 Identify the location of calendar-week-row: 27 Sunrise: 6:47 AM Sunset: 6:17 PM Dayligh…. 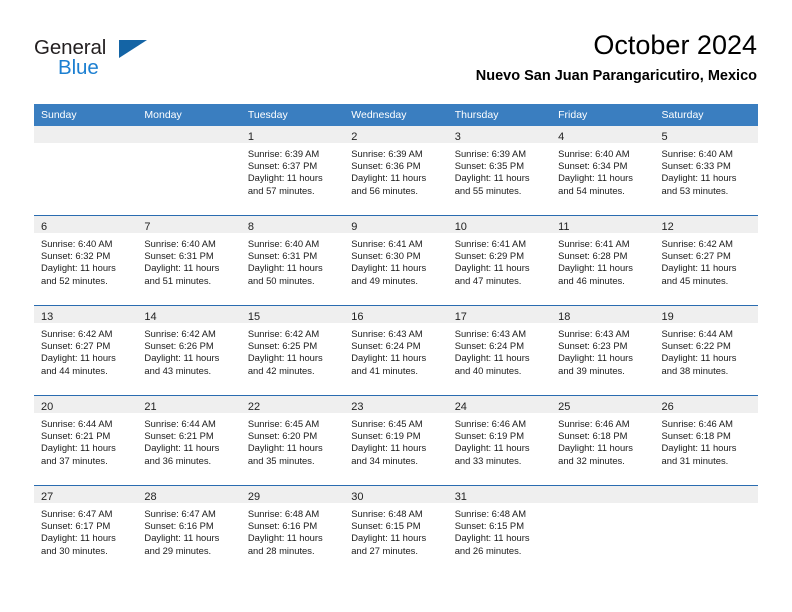
(396, 530).